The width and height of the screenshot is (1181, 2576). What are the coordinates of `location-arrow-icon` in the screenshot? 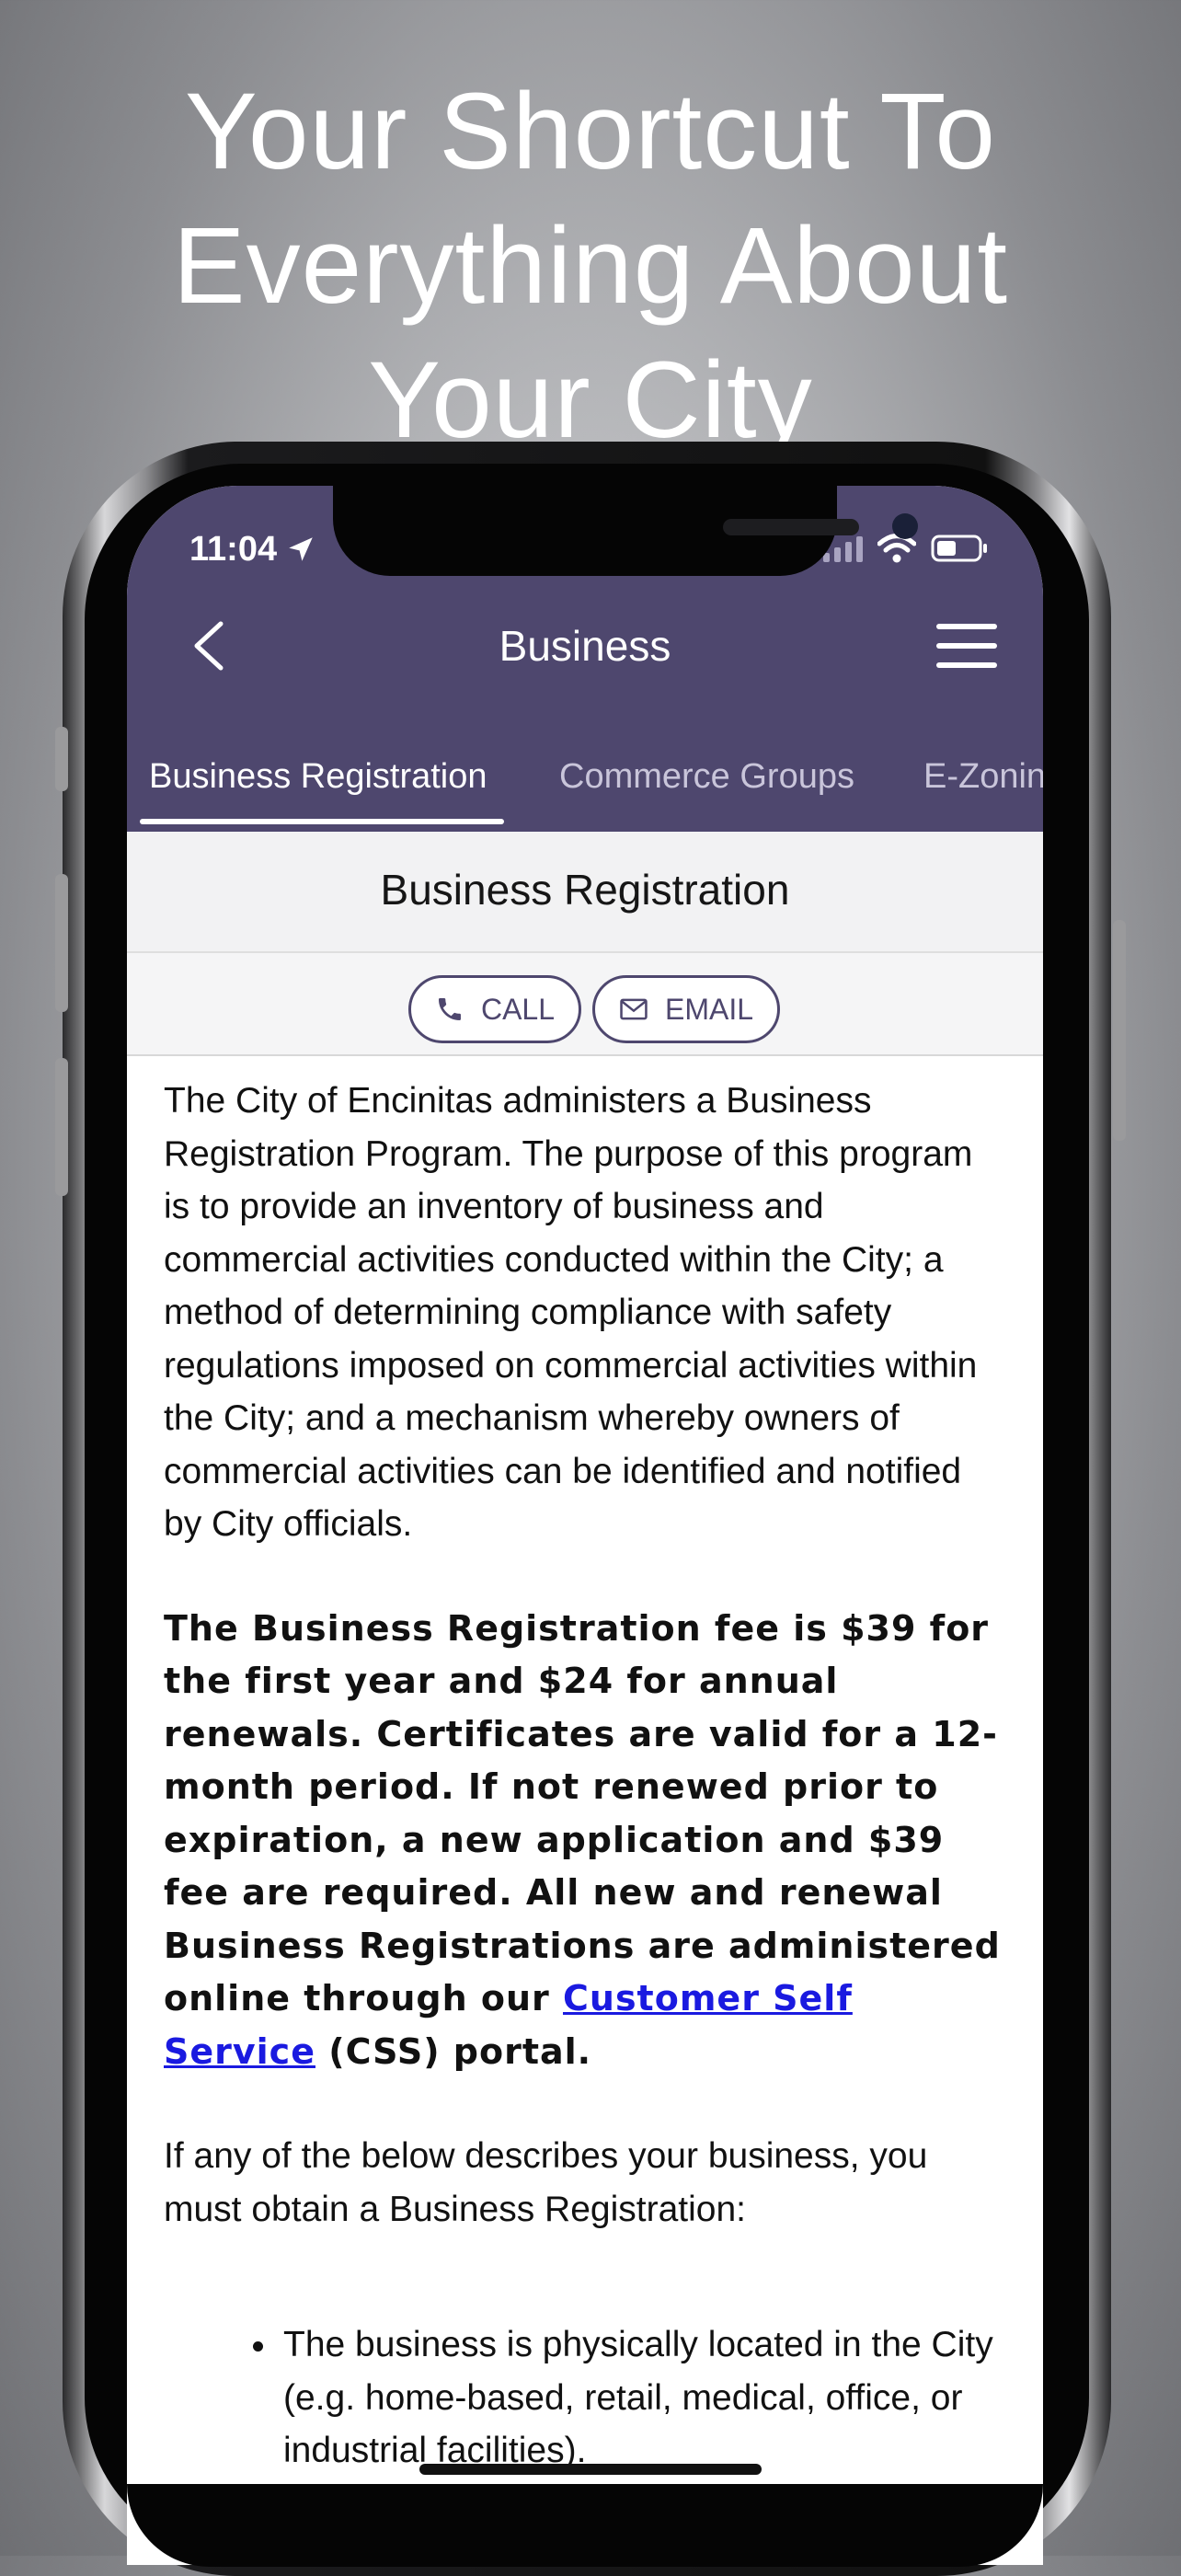 It's located at (301, 549).